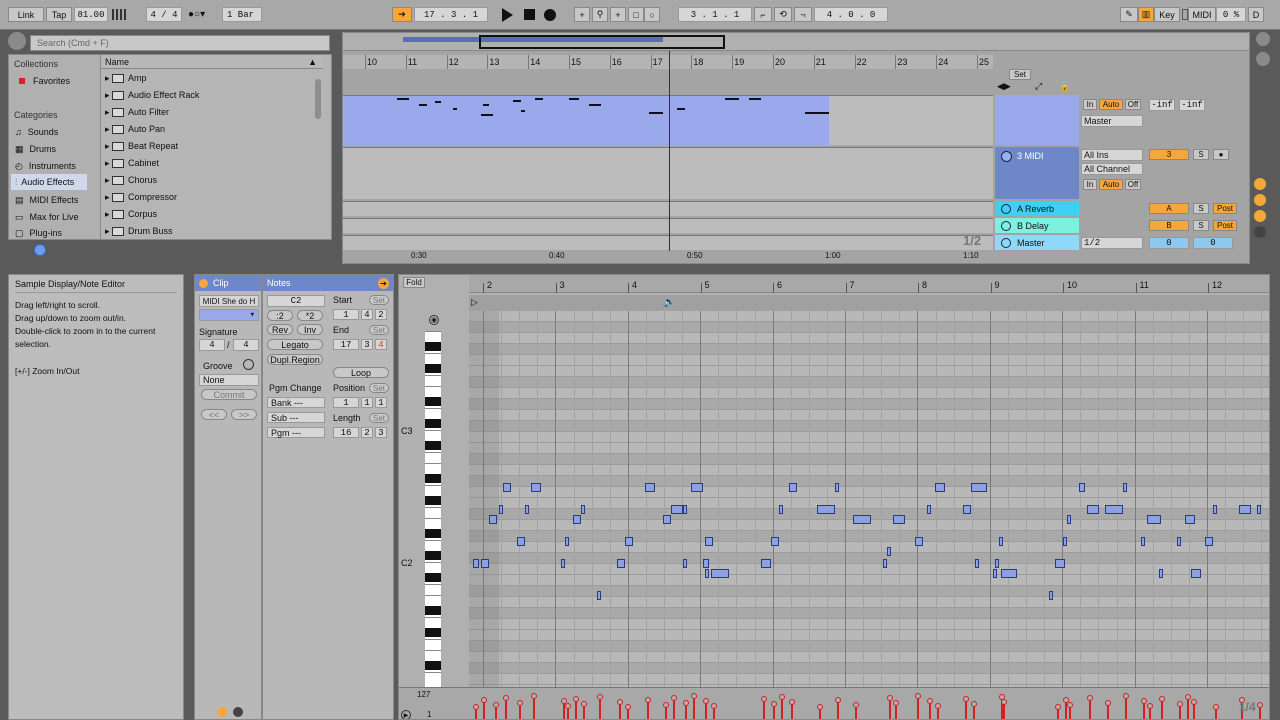 The height and width of the screenshot is (720, 1280). Describe the element at coordinates (1037, 120) in the screenshot. I see `track-1-title` at that location.